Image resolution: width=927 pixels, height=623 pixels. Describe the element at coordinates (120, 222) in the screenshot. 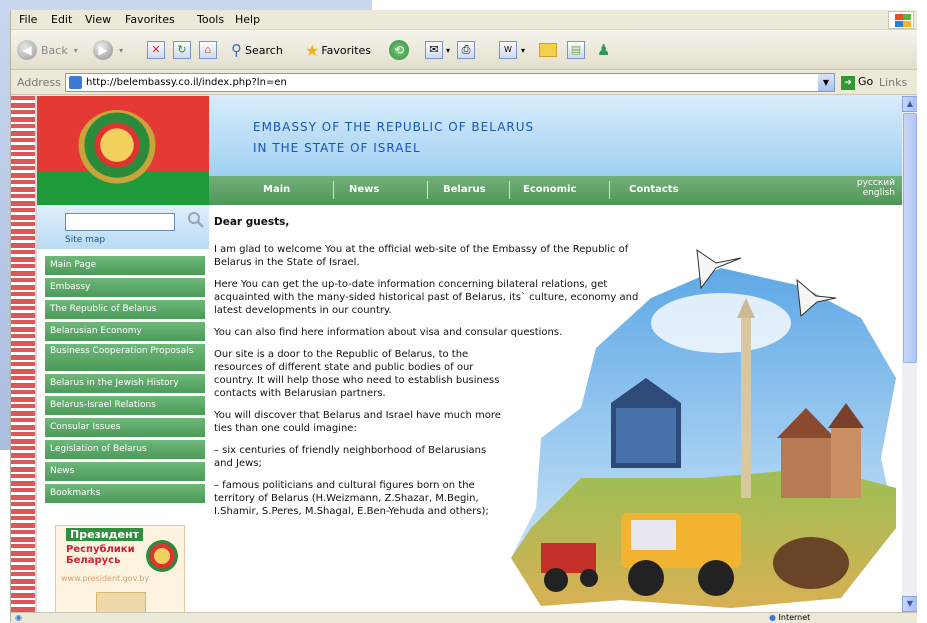

I see `site-search-input` at that location.